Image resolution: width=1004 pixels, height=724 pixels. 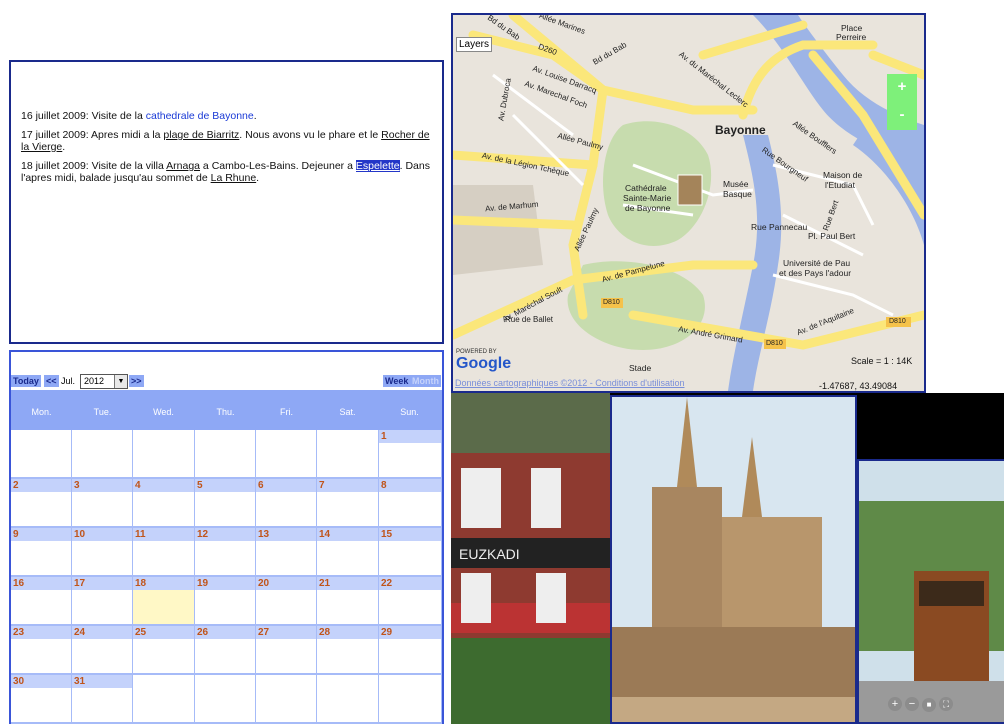 What do you see at coordinates (102, 699) in the screenshot?
I see `calendar-day-cell: 31` at bounding box center [102, 699].